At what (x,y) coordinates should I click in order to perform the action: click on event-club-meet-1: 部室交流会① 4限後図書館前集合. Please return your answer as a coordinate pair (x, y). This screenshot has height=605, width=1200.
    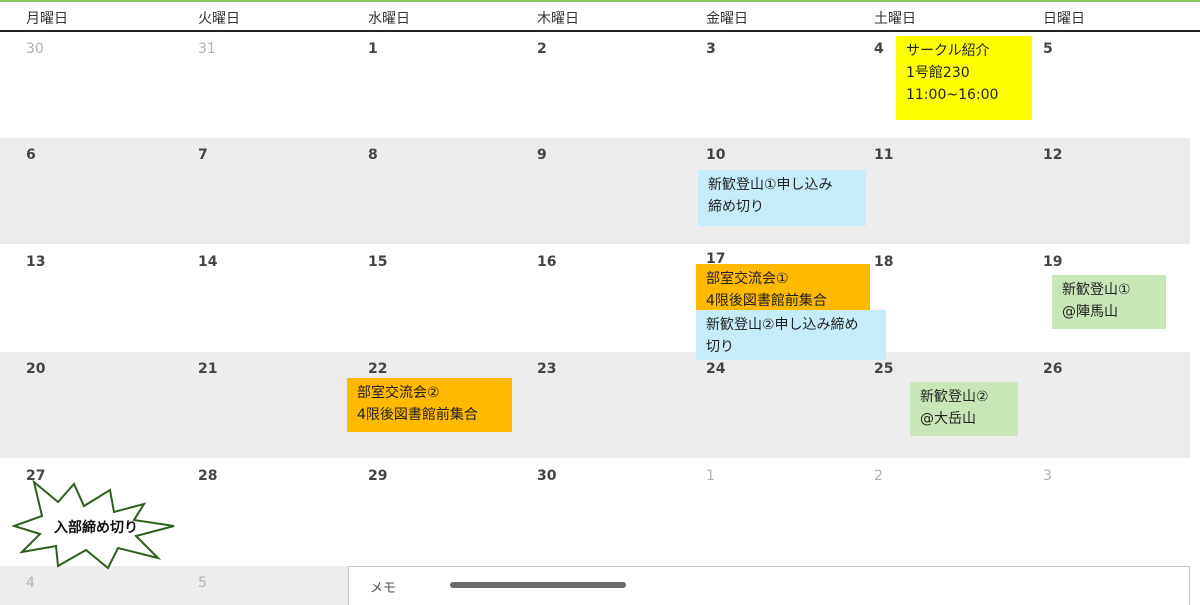
    Looking at the image, I should click on (783, 289).